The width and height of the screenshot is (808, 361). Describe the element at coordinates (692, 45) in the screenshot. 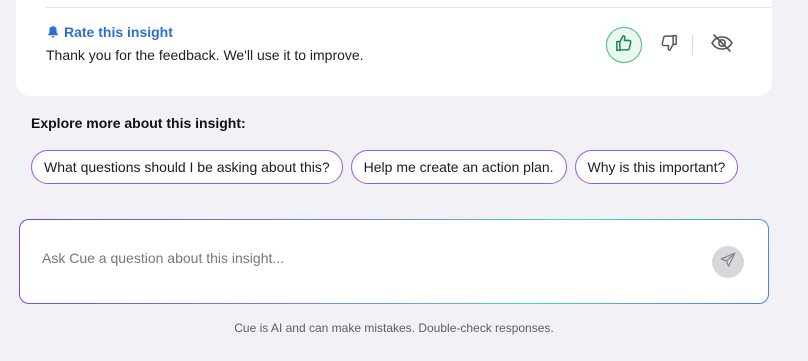

I see `action-separator` at that location.